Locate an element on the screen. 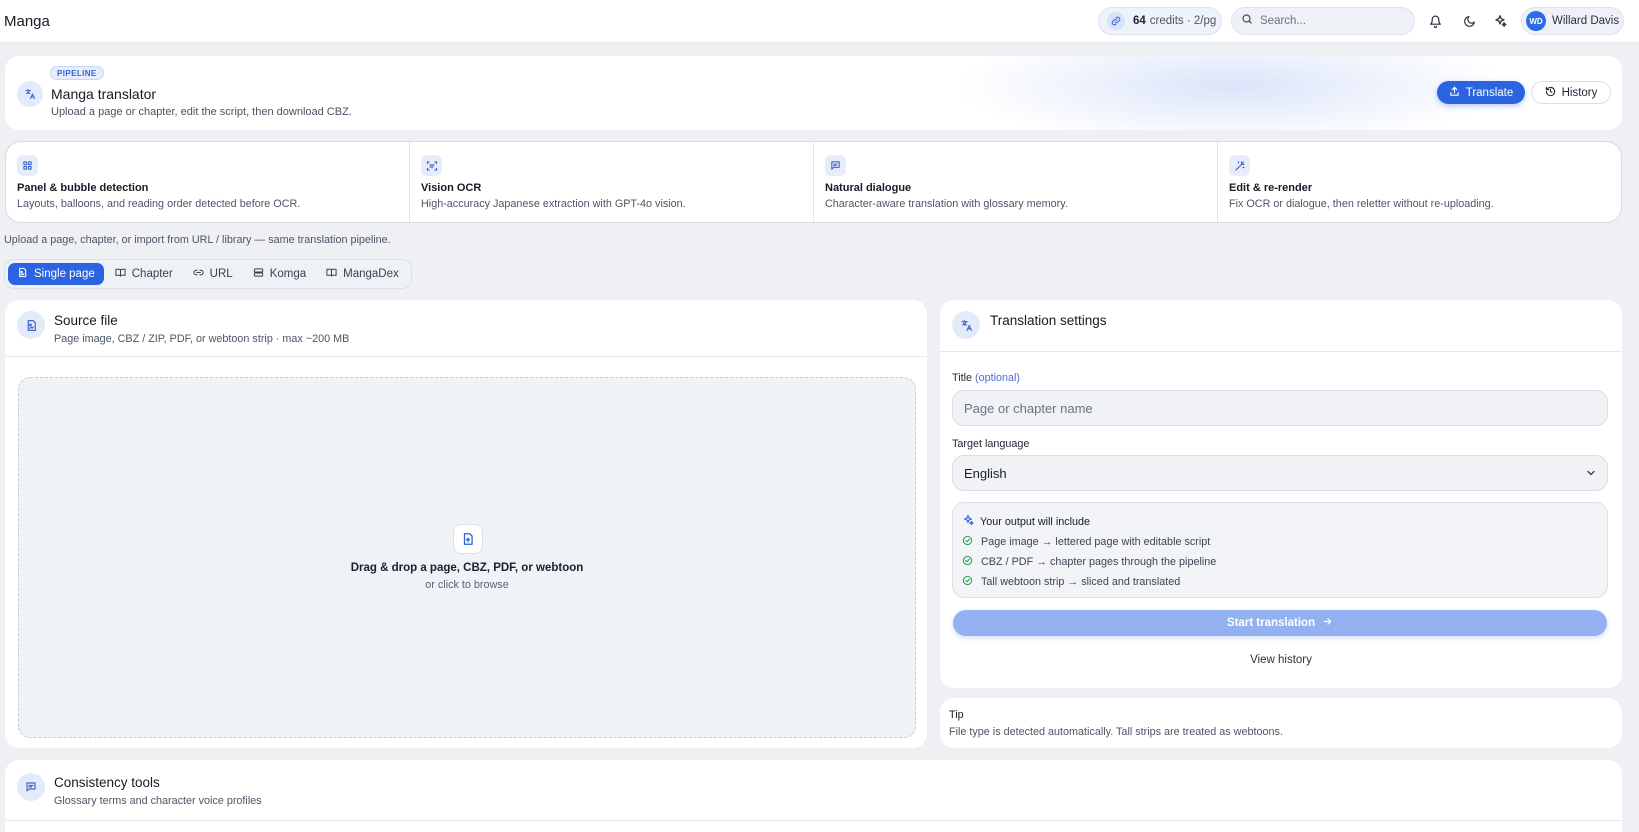 The image size is (1639, 832). consistency-title: Consistency tools is located at coordinates (107, 782).